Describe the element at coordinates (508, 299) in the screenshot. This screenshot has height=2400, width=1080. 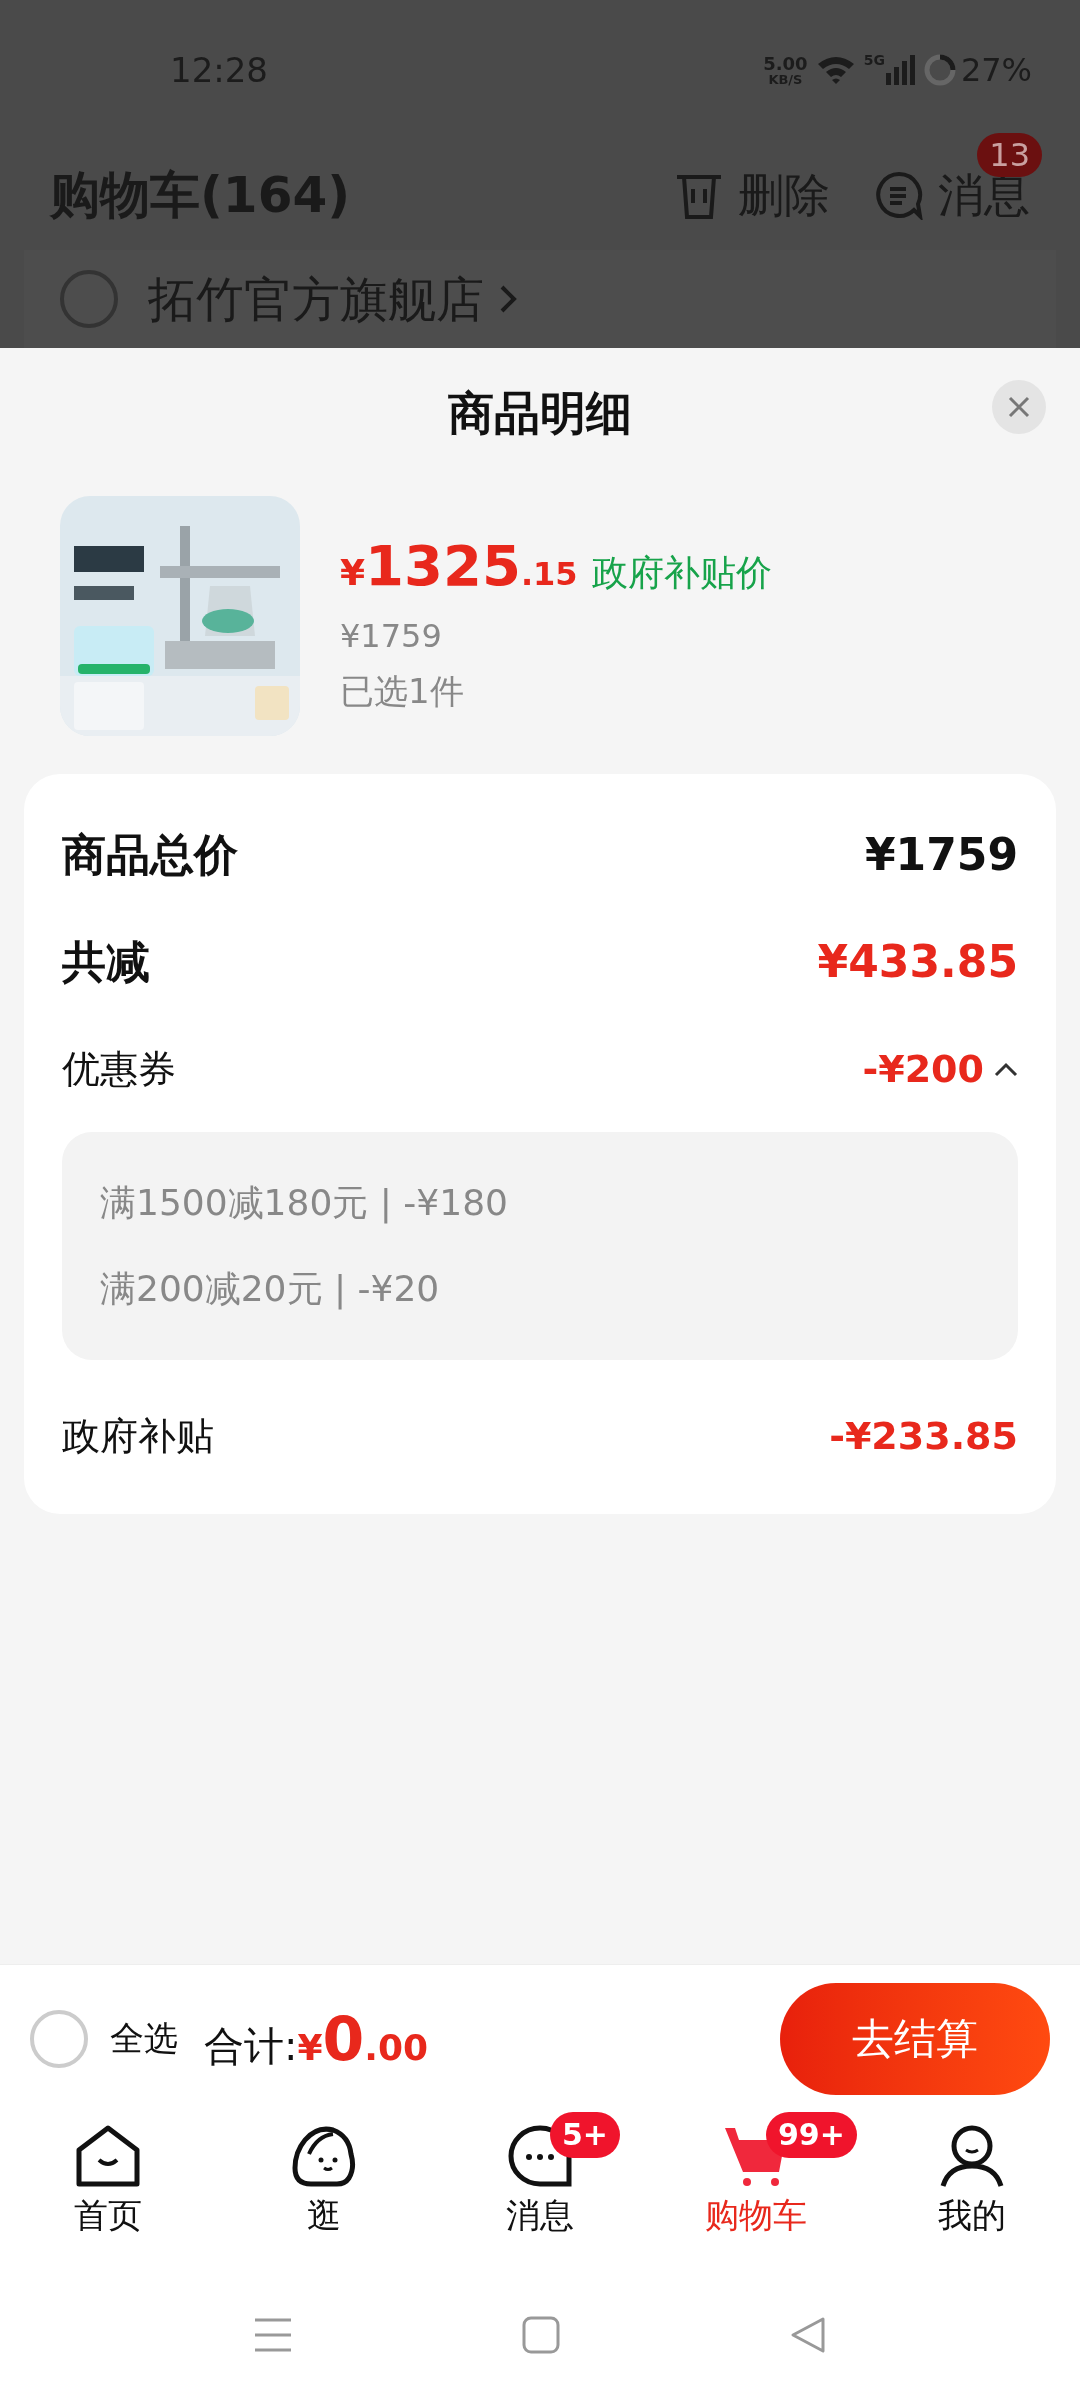
I see `chevron-right-icon` at that location.